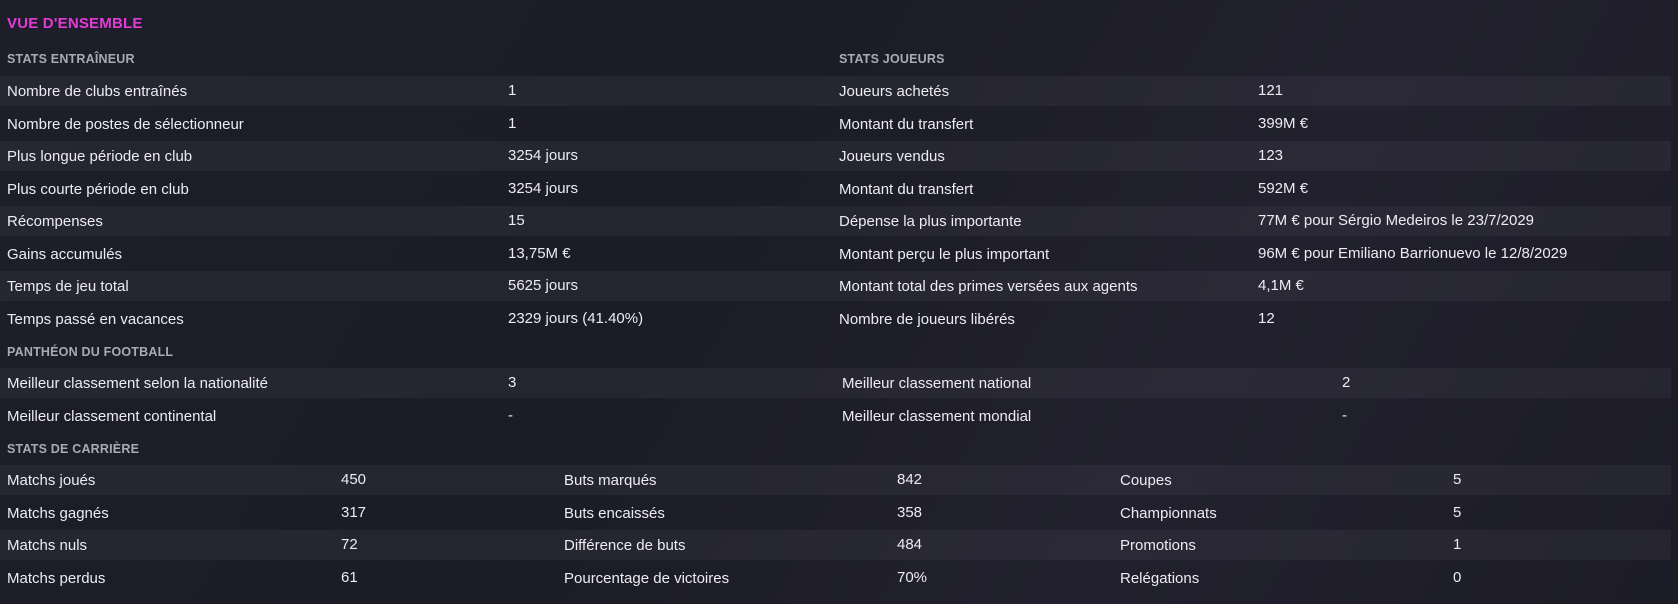 This screenshot has height=604, width=1678. What do you see at coordinates (944, 254) in the screenshot?
I see `player-stat-label: Montant perçu le plus important` at bounding box center [944, 254].